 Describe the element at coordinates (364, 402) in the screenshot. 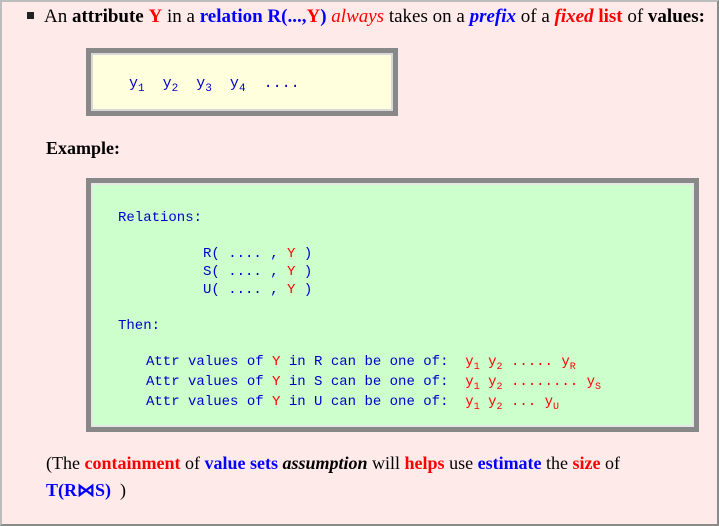

I see `attr-text: in U can be one of:` at that location.